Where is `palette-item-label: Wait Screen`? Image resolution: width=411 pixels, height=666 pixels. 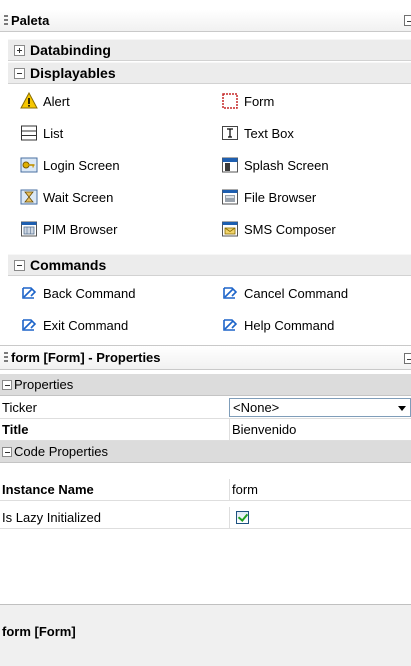
palette-item-label: Wait Screen is located at coordinates (78, 197).